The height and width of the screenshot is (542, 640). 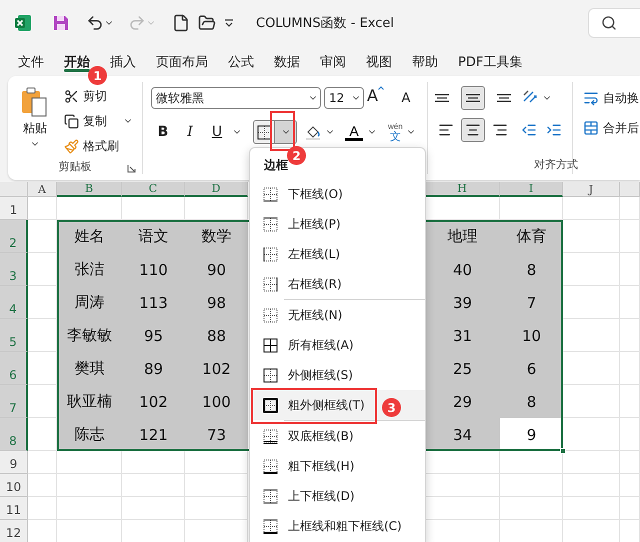 What do you see at coordinates (462, 434) in the screenshot?
I see `table-cell: 34` at bounding box center [462, 434].